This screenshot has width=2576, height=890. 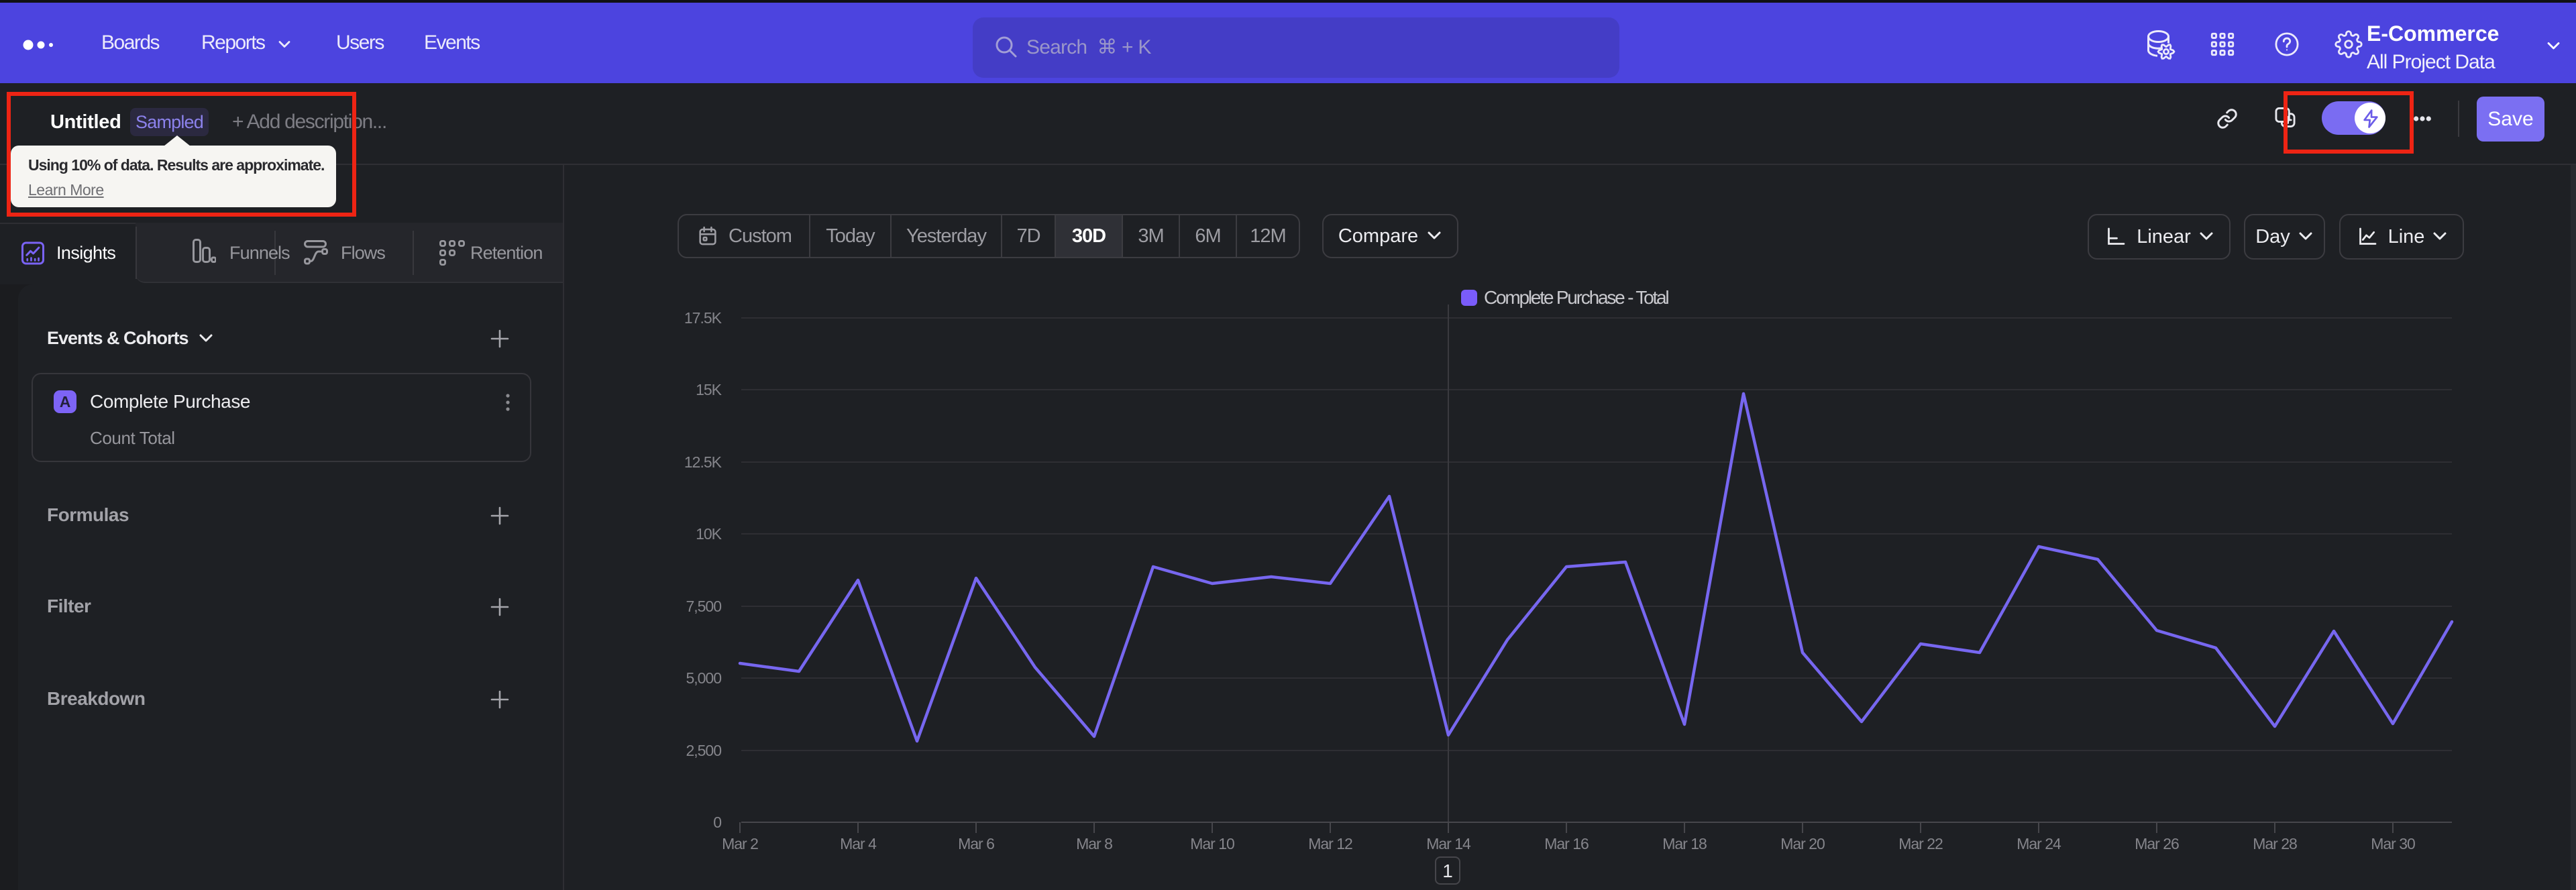 What do you see at coordinates (1684, 843) in the screenshot?
I see `svg-text: Mar 18` at bounding box center [1684, 843].